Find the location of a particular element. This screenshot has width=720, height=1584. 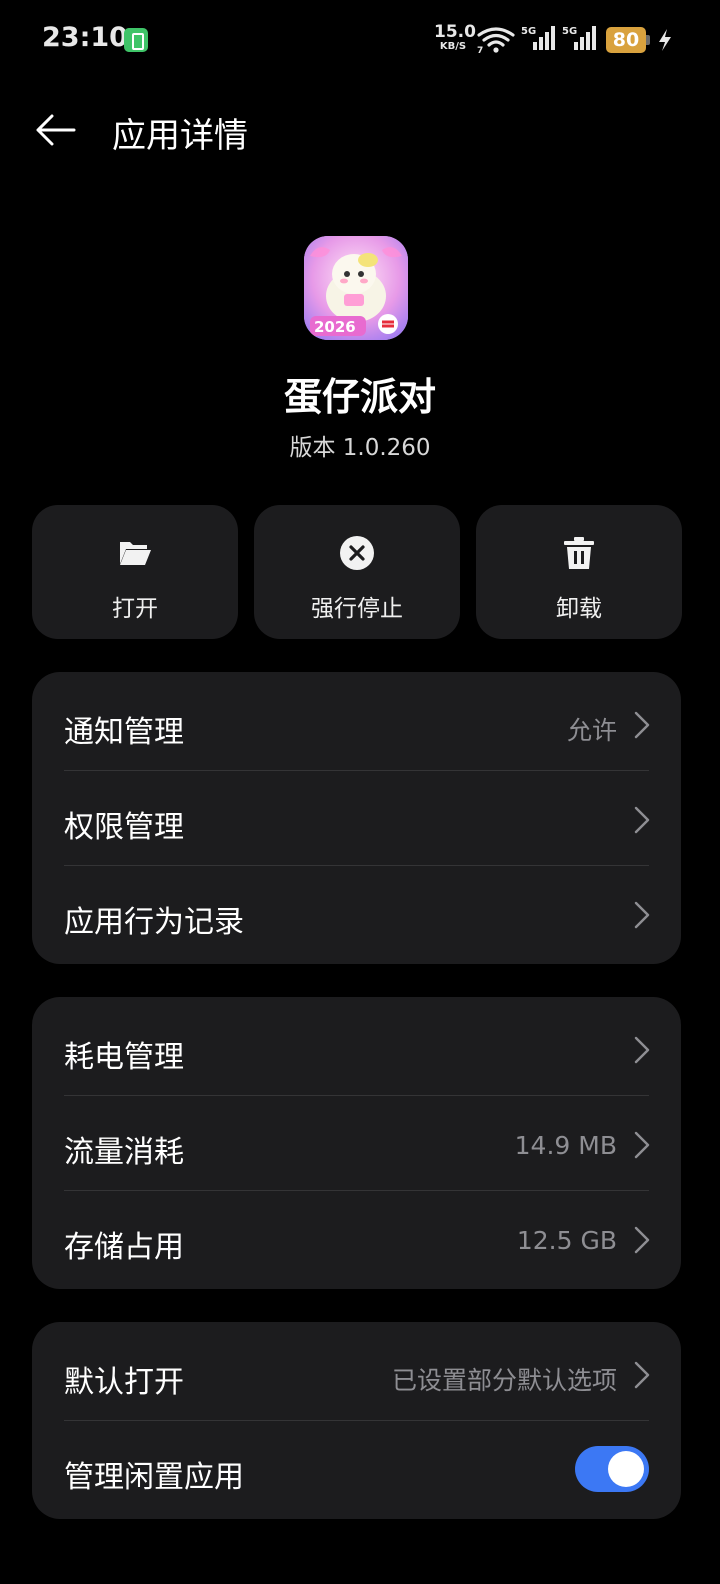

manage-idle-apps-toggle is located at coordinates (612, 1469).